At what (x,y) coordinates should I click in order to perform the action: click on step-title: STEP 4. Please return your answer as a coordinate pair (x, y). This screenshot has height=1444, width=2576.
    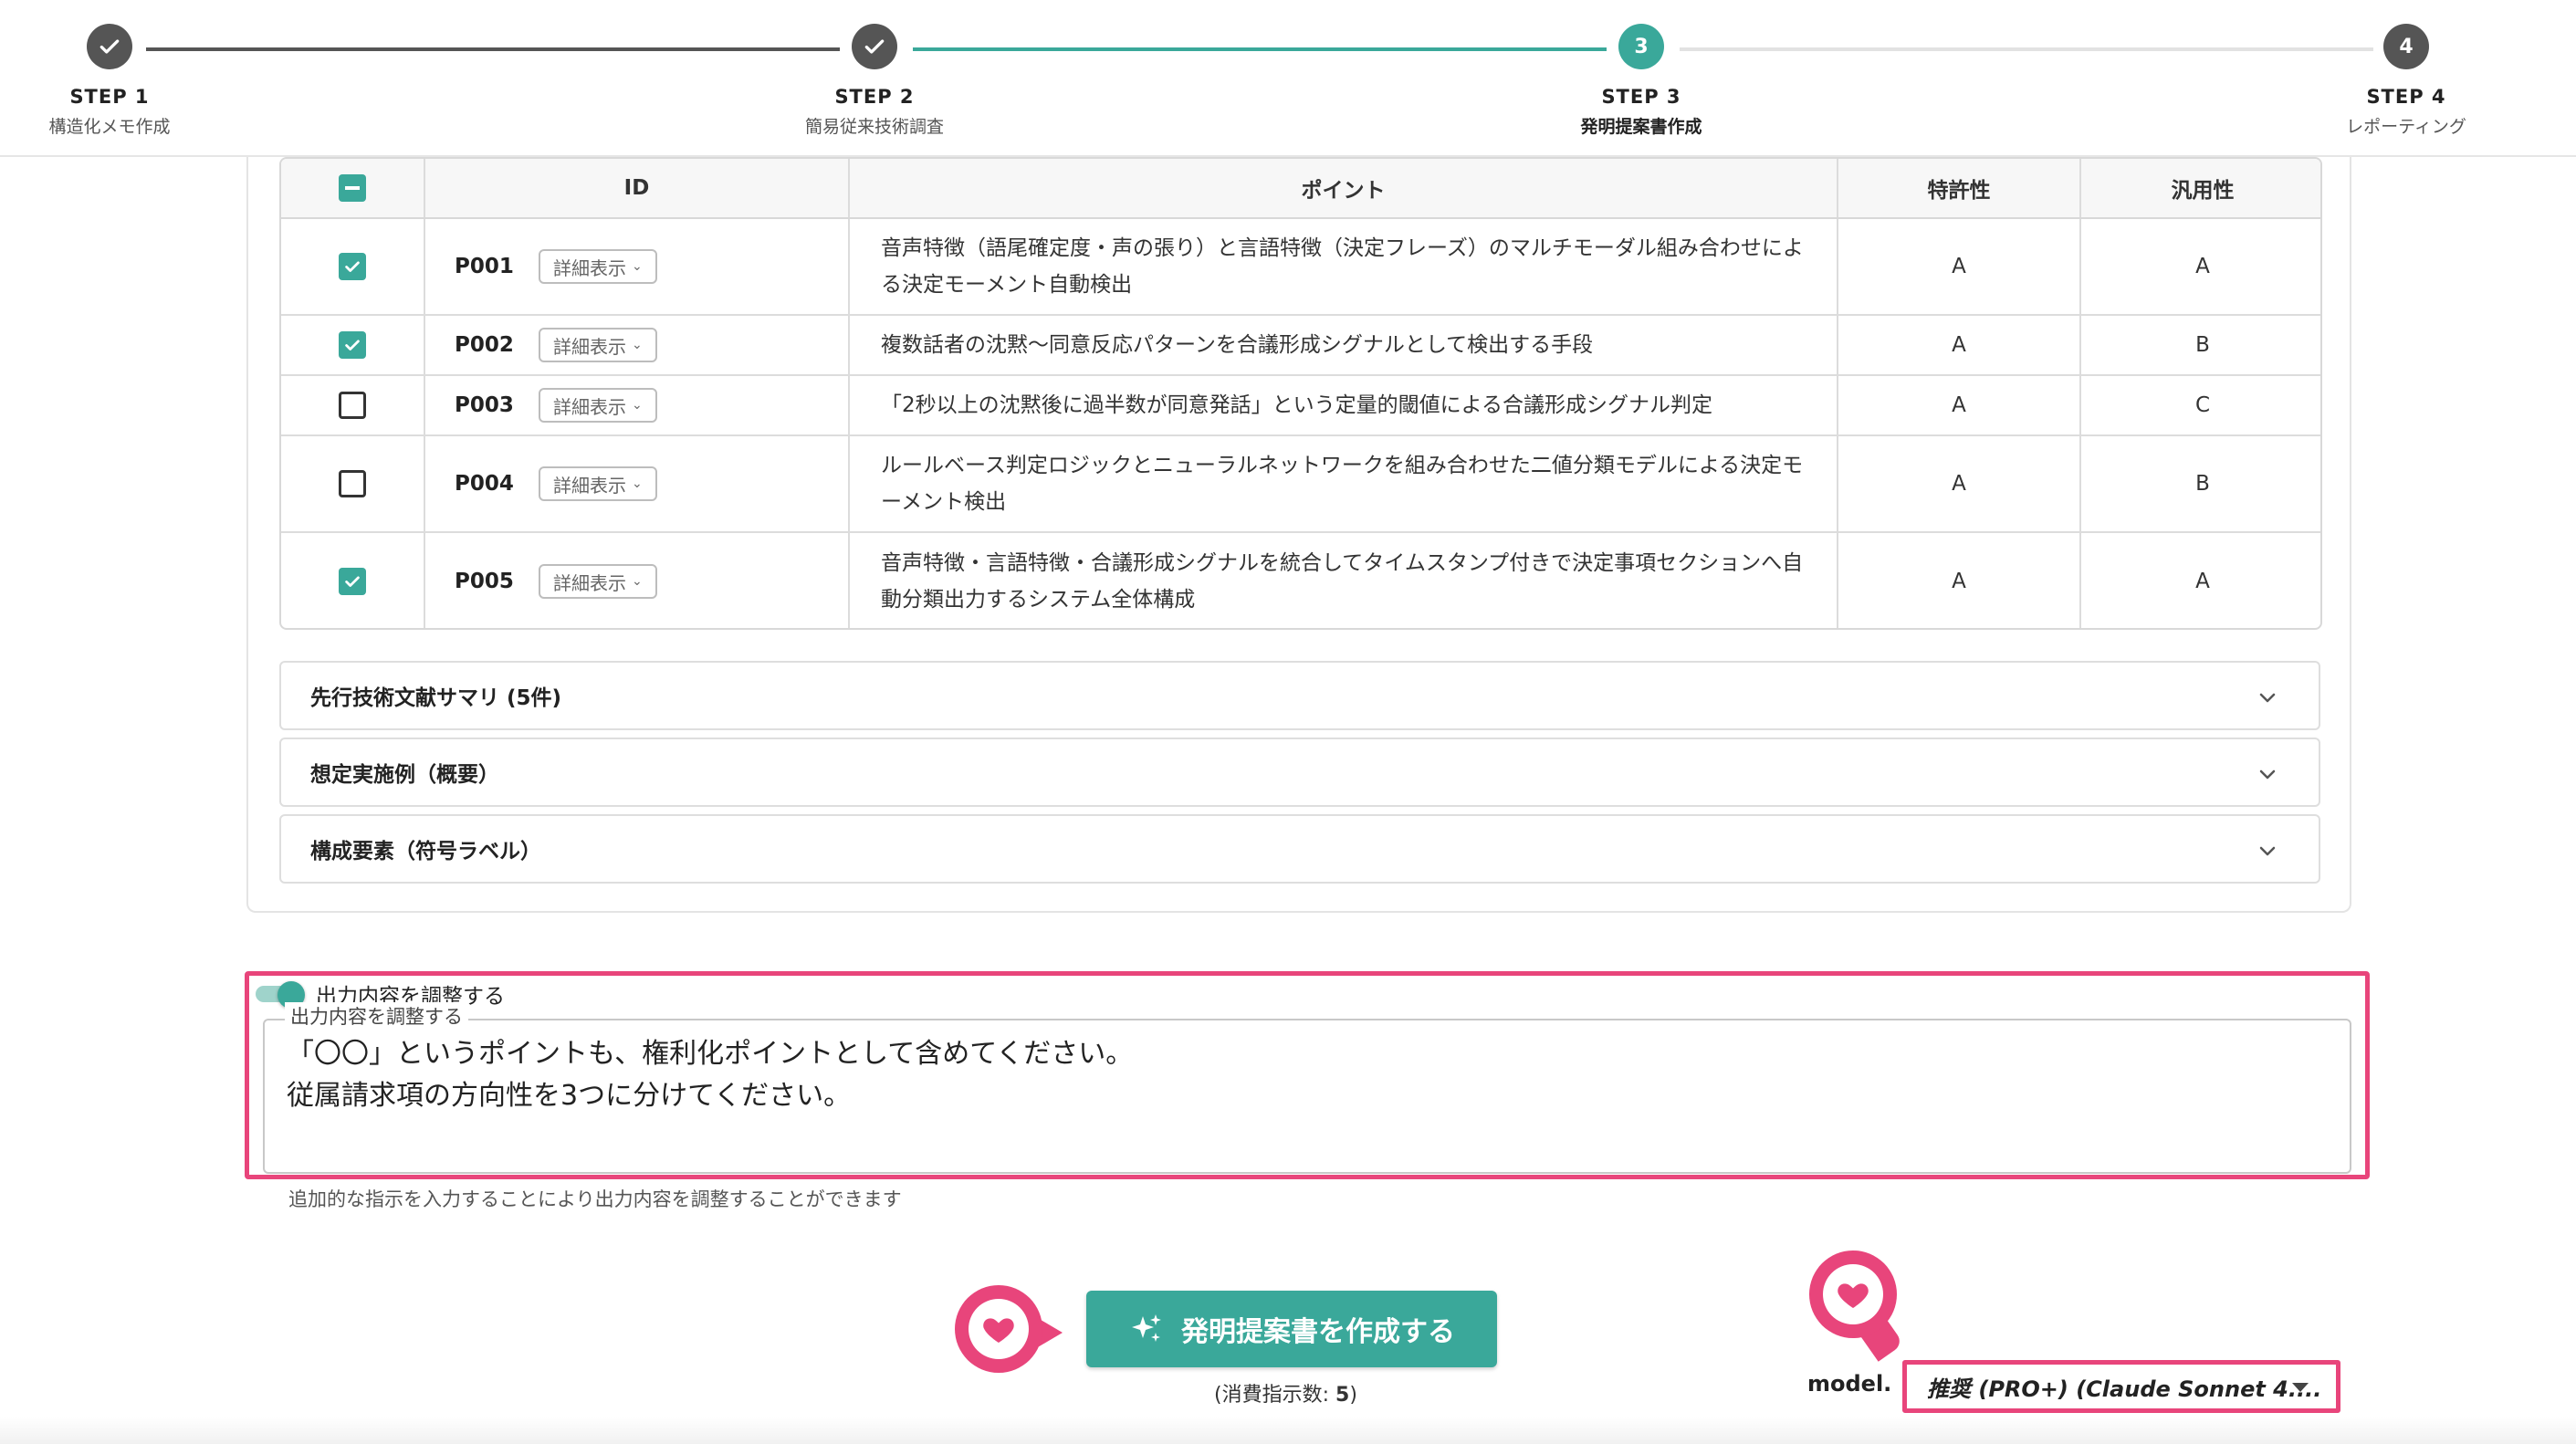
    Looking at the image, I should click on (2406, 97).